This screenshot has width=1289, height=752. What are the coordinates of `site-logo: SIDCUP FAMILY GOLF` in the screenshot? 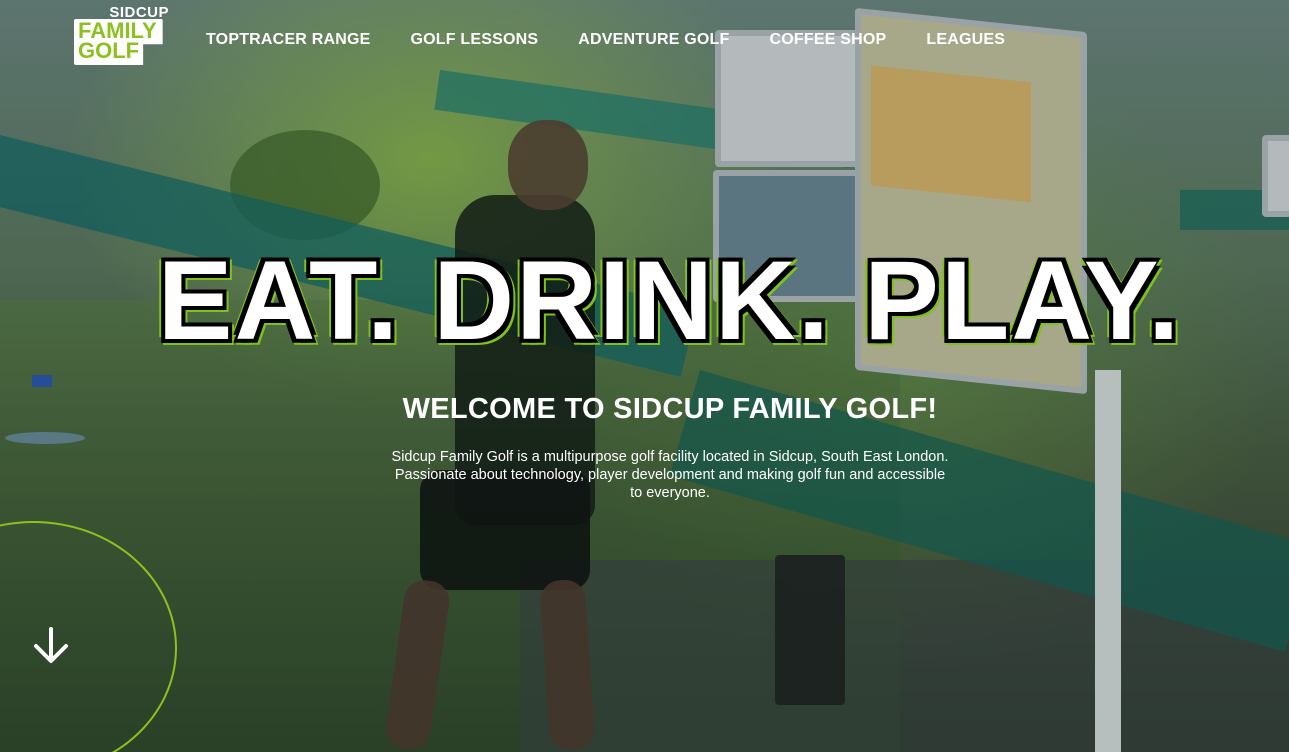 It's located at (121, 40).